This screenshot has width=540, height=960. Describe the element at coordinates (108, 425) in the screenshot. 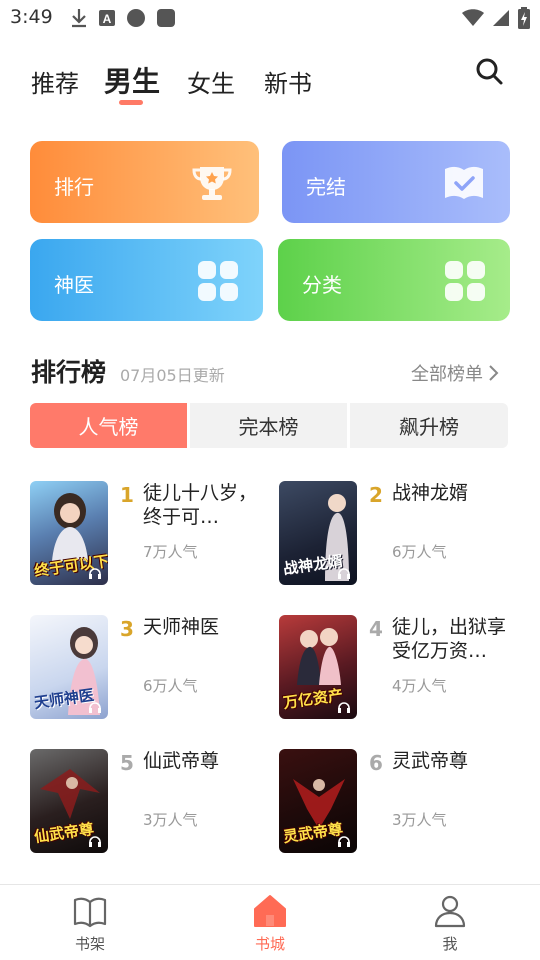

I see `rank-tab-popular: 人气榜` at that location.